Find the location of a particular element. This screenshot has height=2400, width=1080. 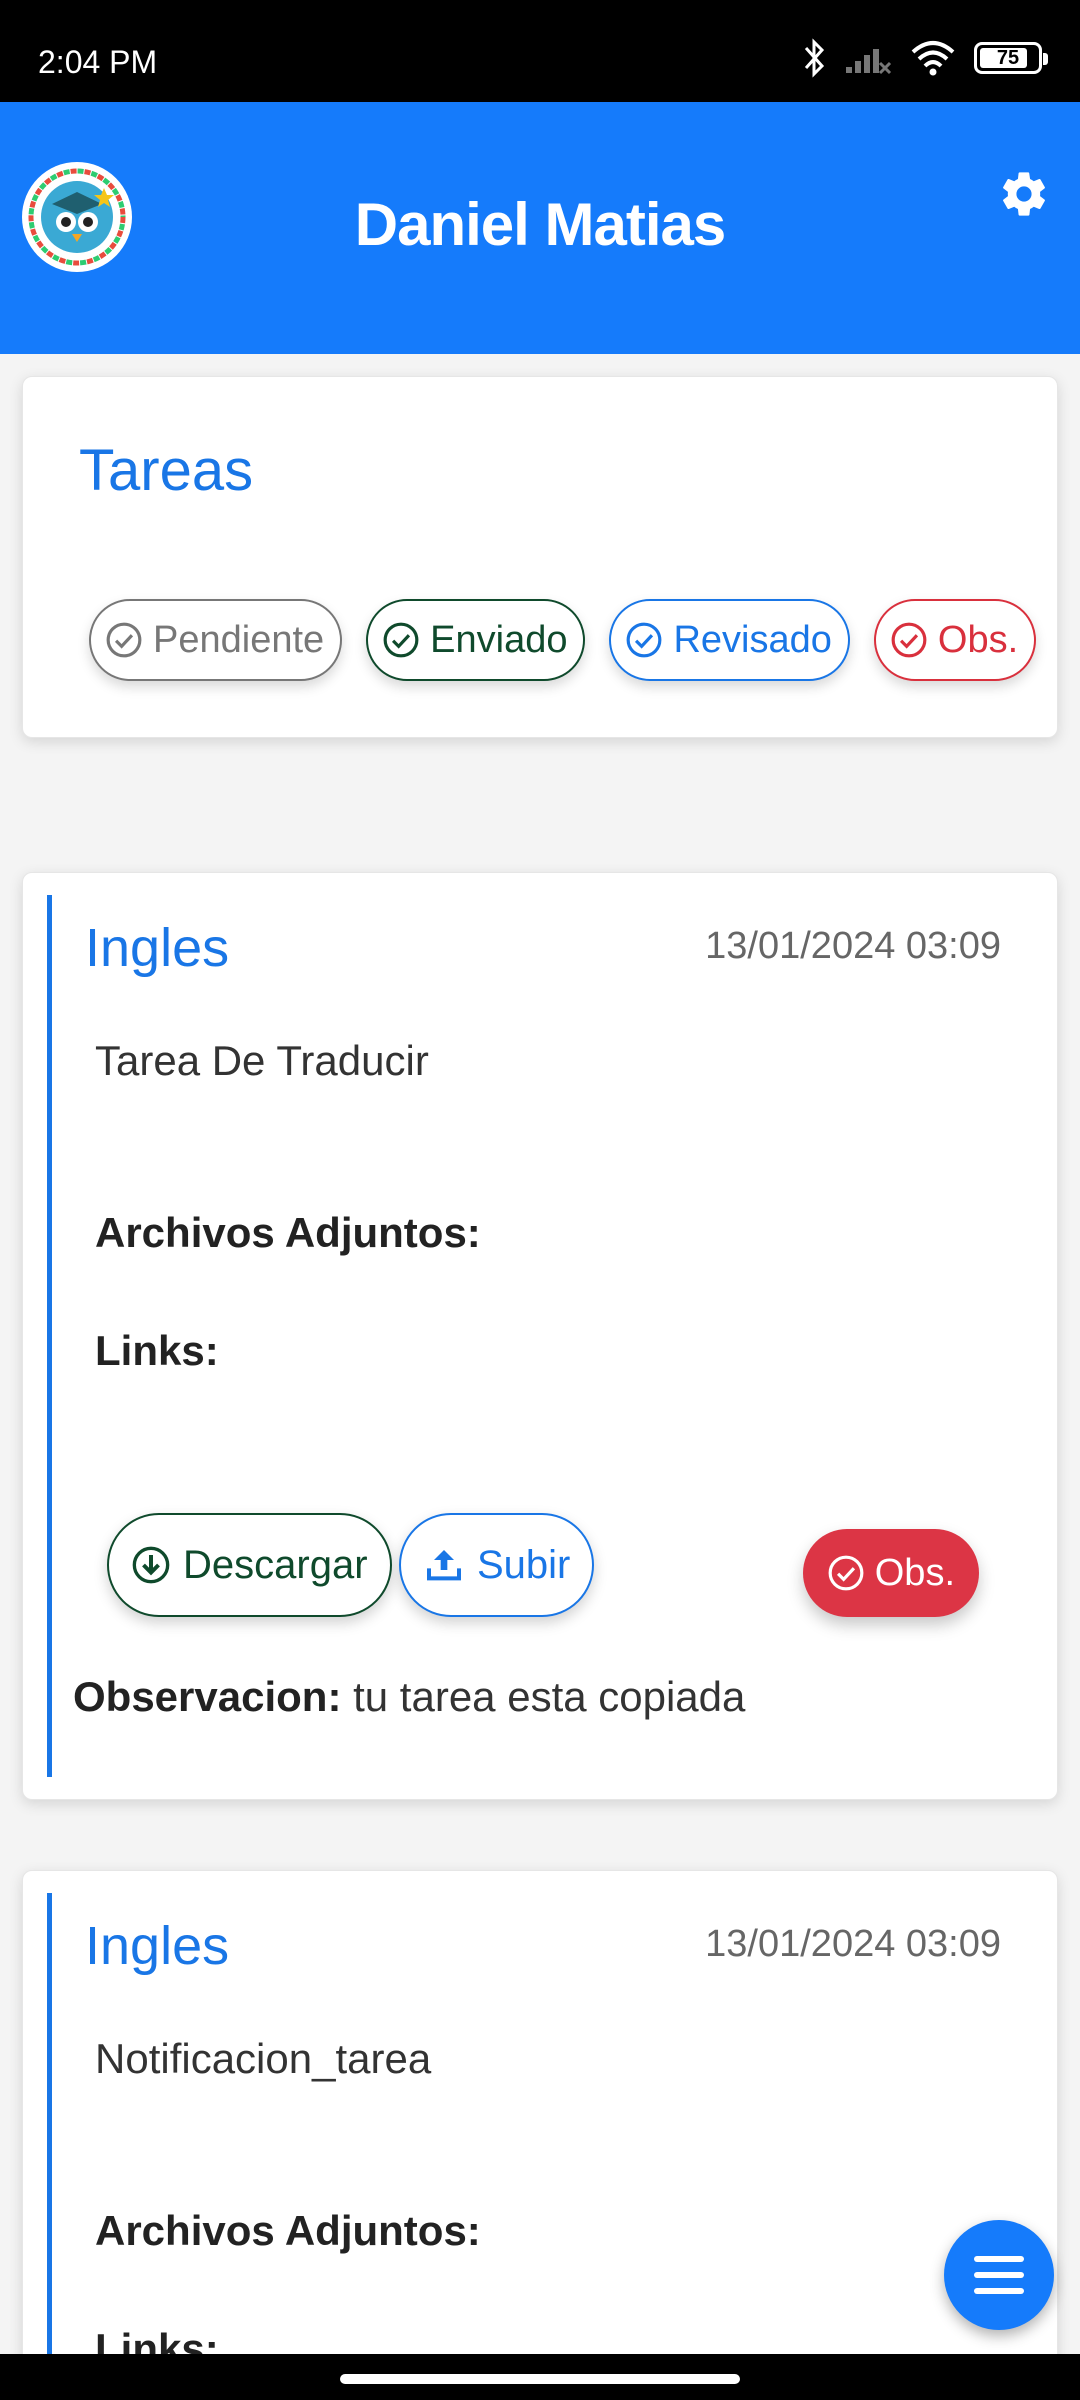

section-title: Tareas is located at coordinates (166, 470).